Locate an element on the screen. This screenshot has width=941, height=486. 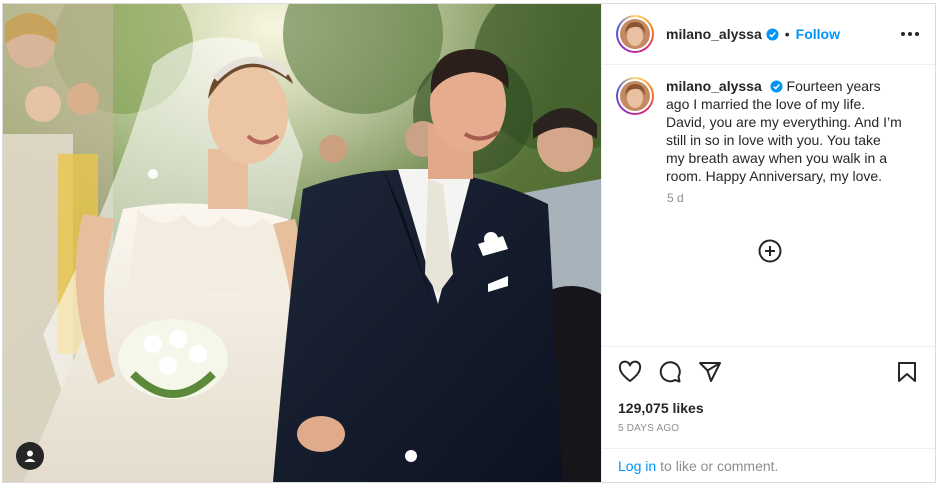
post-header: milano_alyssa • Follow is located at coordinates (768, 34).